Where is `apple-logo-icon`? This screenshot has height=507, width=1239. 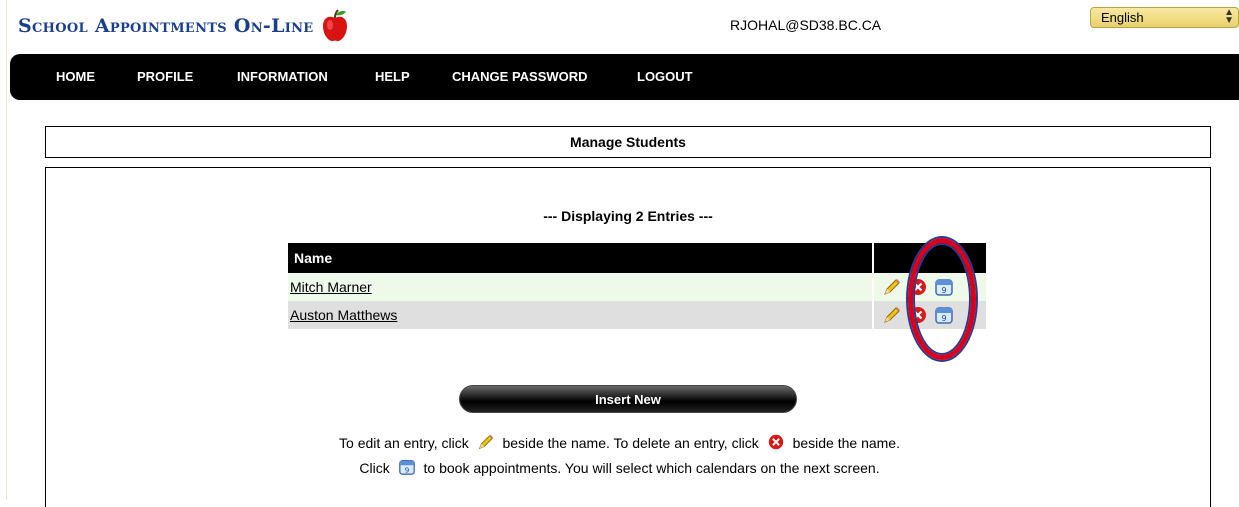 apple-logo-icon is located at coordinates (334, 25).